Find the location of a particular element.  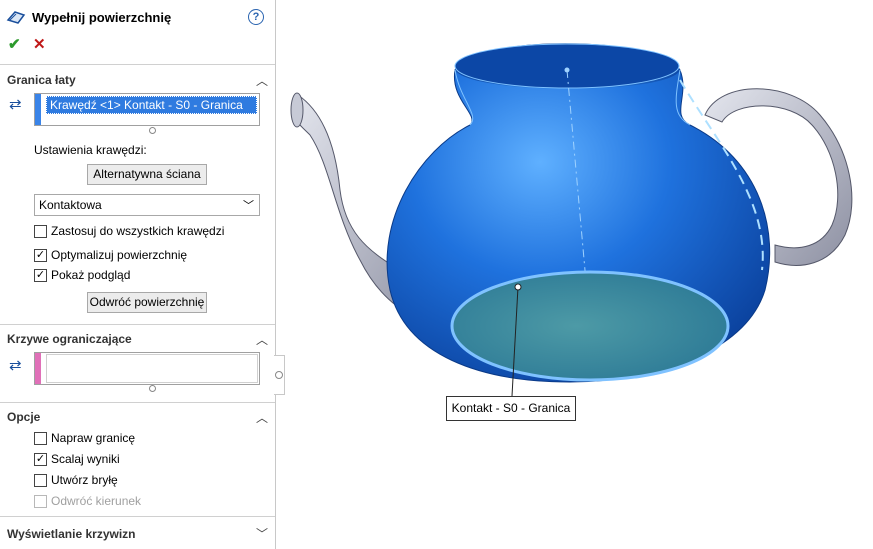

optimize-surface-checkbox: ✓ Optymalizuj powierzchnię is located at coordinates (110, 255).